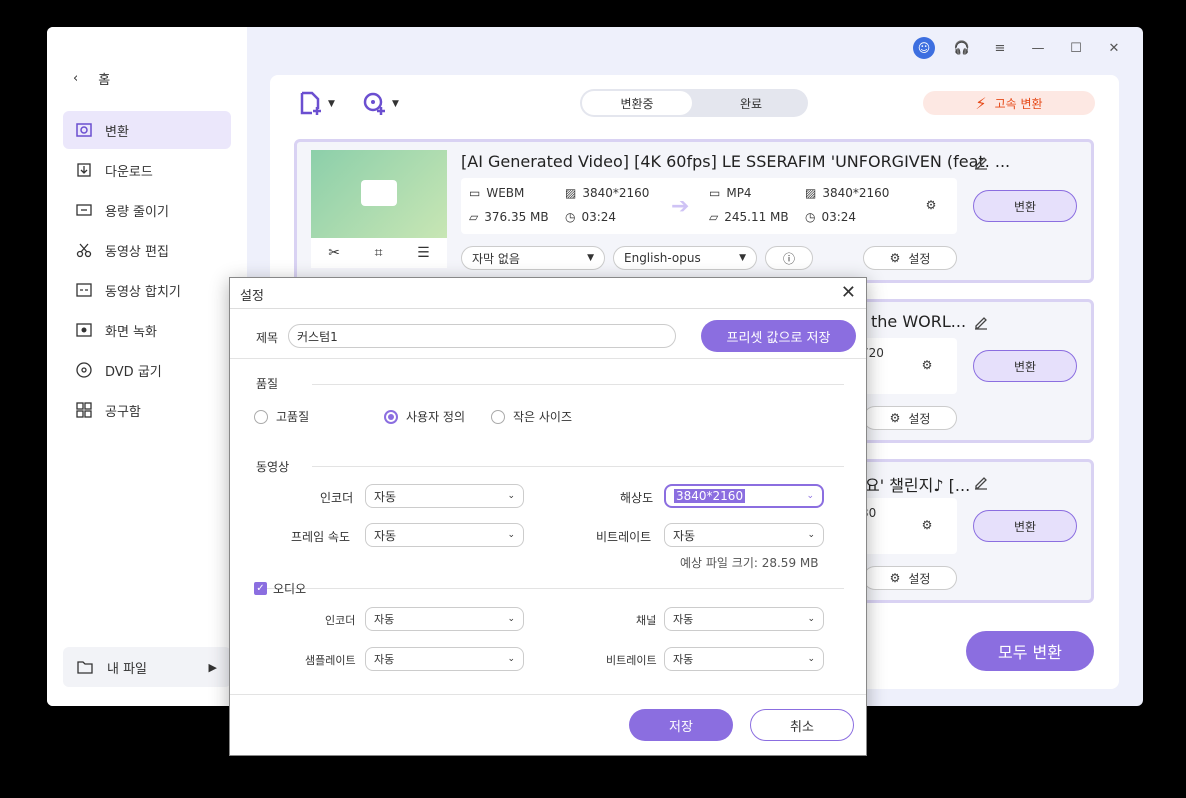  Describe the element at coordinates (1000, 48) in the screenshot. I see `menu-icon: ≡` at that location.